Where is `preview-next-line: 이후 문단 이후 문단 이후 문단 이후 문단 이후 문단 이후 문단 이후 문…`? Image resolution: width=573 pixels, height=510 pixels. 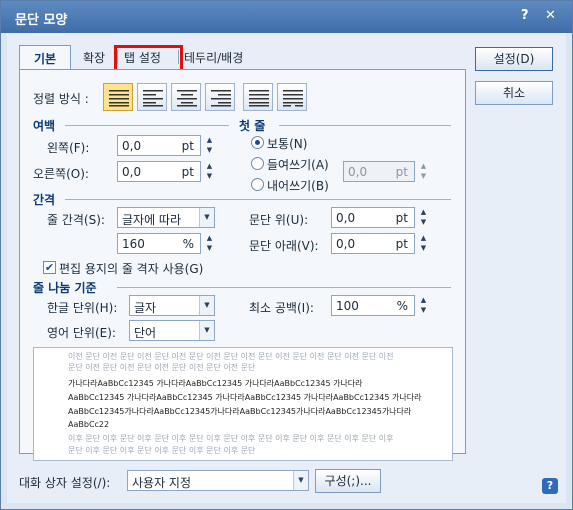 preview-next-line: 이후 문단 이후 문단 이후 문단 이후 문단 이후 문단 이후 문단 이후 문… is located at coordinates (231, 438).